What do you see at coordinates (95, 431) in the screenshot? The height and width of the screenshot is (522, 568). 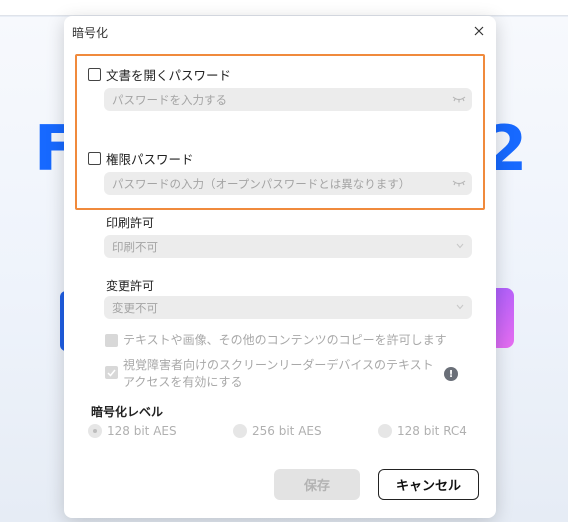 I see `radio-button-selected` at bounding box center [95, 431].